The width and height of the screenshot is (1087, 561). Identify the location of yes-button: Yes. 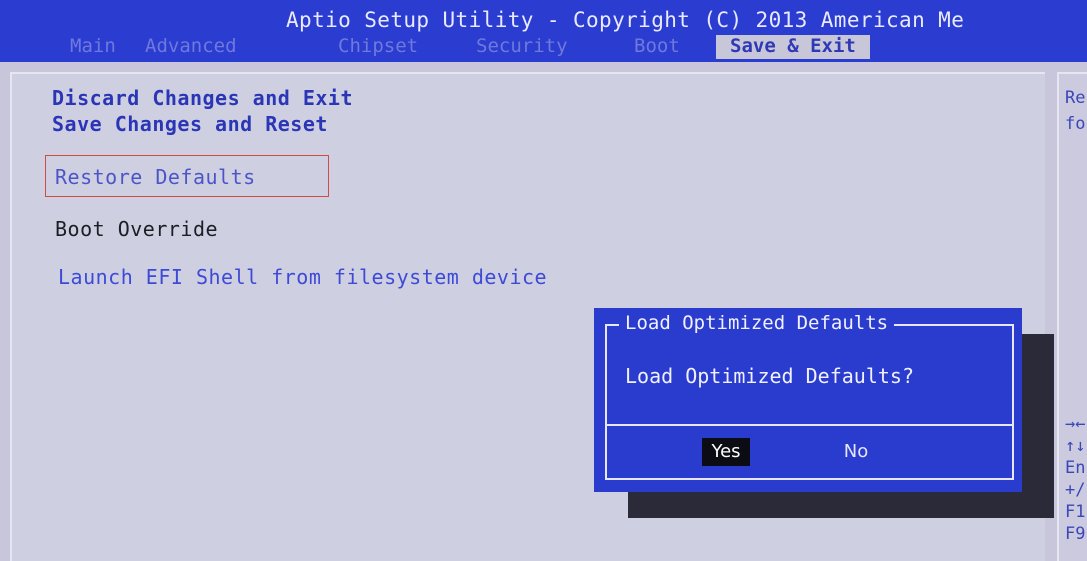
(726, 452).